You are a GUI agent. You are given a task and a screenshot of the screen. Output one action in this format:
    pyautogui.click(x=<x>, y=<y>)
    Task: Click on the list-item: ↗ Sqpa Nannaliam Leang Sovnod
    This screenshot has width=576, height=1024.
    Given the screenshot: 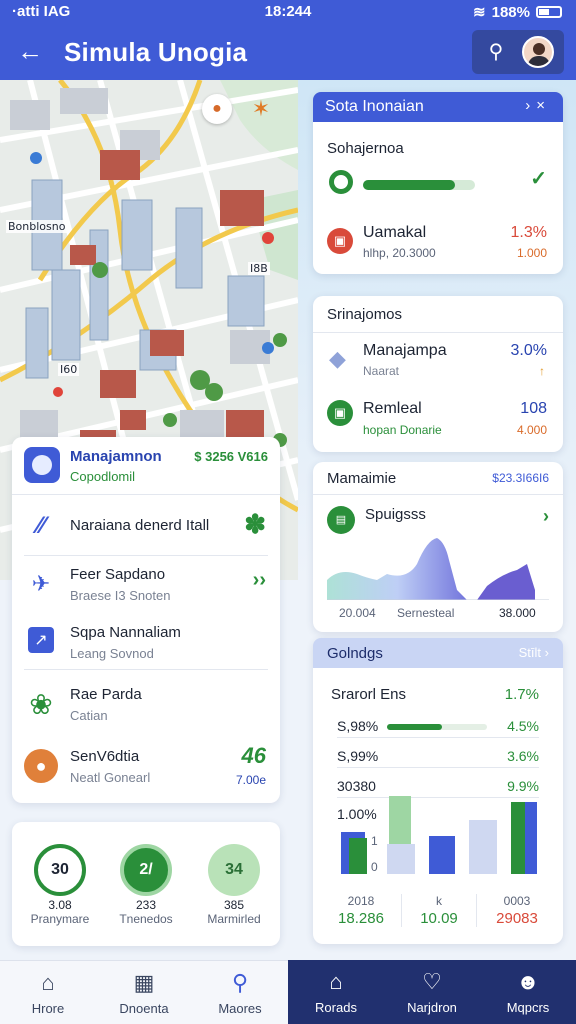 What is the action you would take?
    pyautogui.click(x=146, y=643)
    